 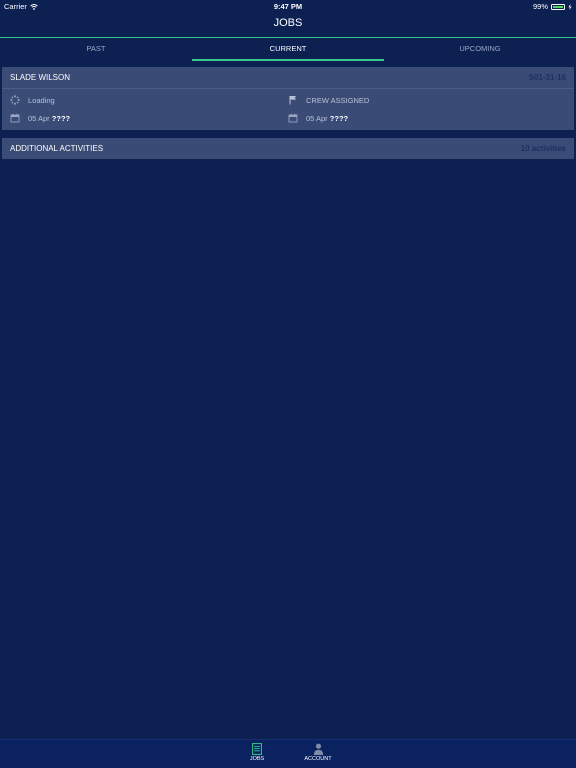 What do you see at coordinates (40, 77) in the screenshot?
I see `customer-name: SLADE WILSON` at bounding box center [40, 77].